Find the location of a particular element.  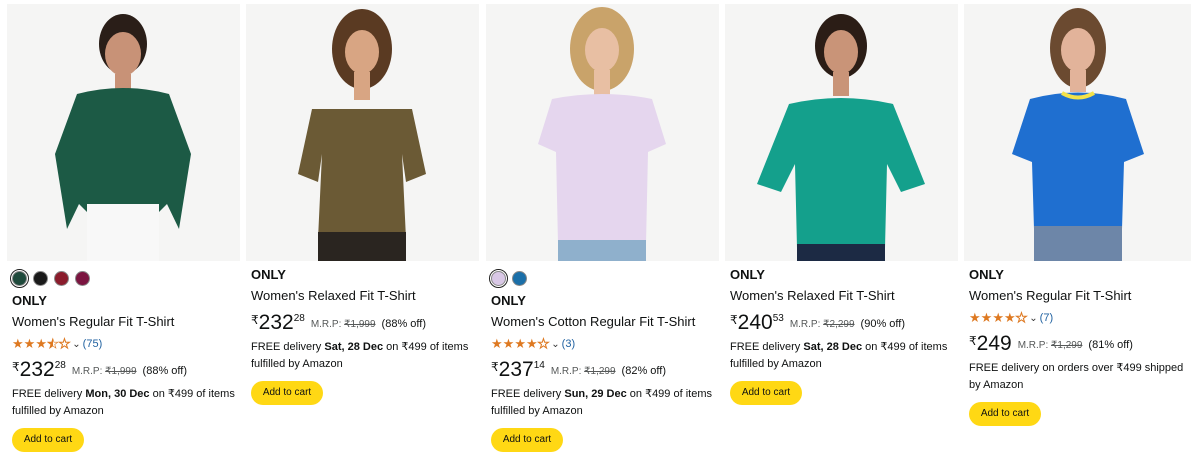

product-rating: ★ ★ ★ ★ ★ ⌄ (75) is located at coordinates (126, 344).